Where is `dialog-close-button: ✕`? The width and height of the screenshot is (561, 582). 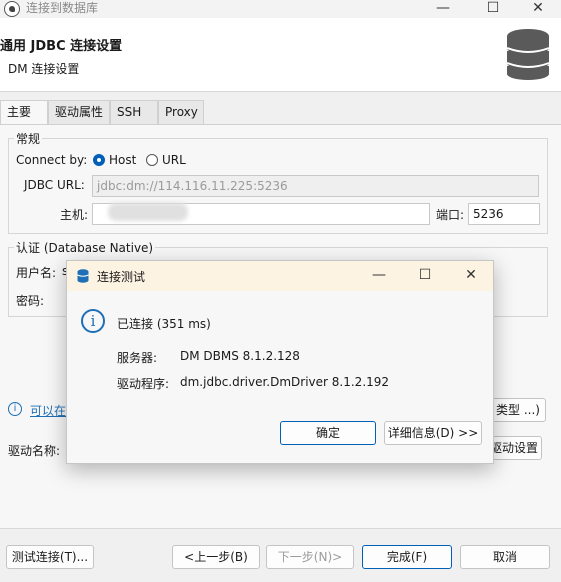
dialog-close-button: ✕ is located at coordinates (471, 276).